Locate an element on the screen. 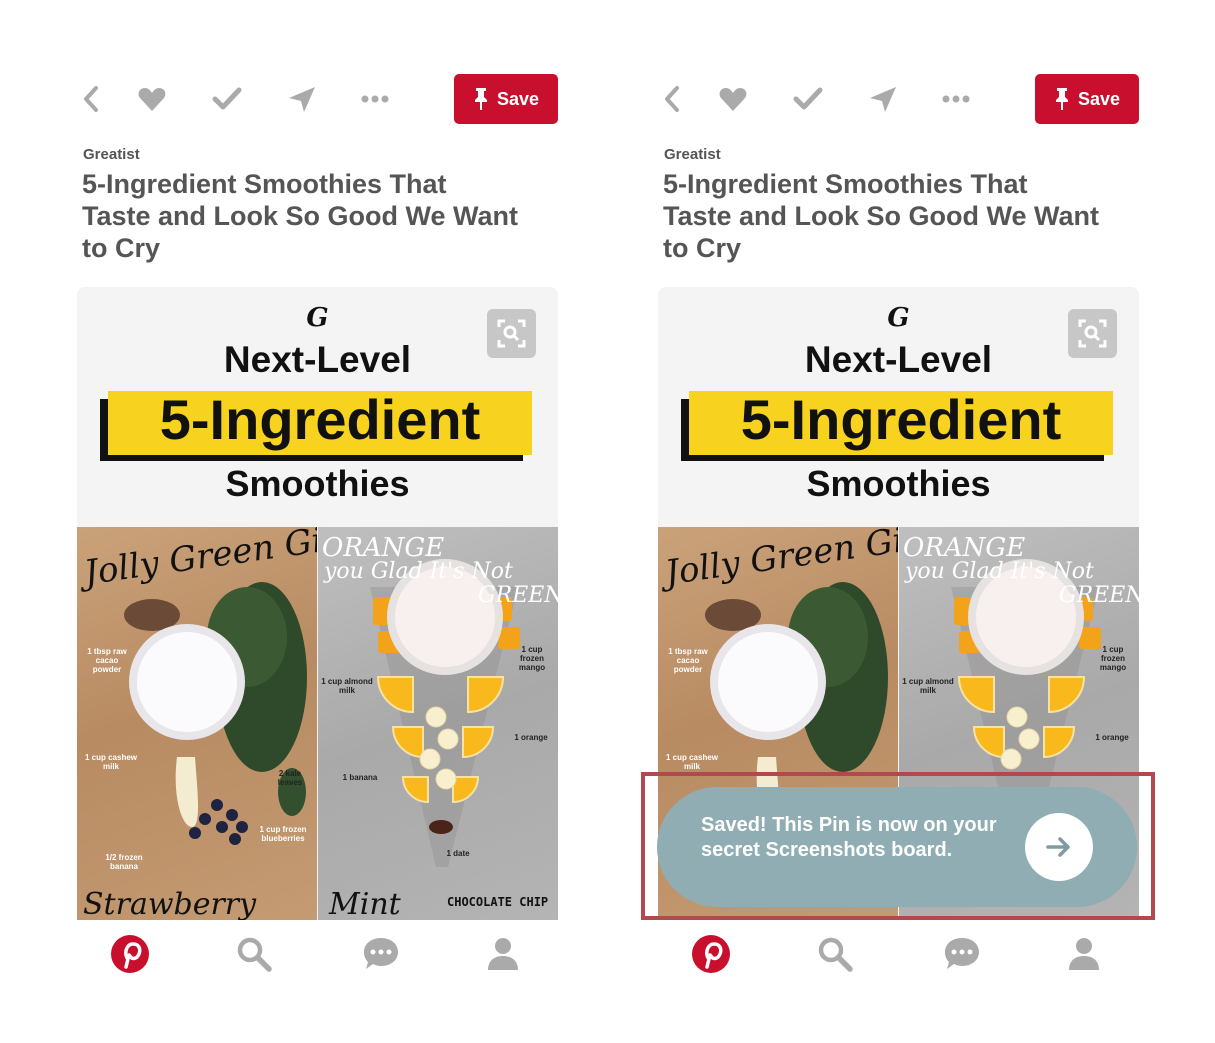 The height and width of the screenshot is (1043, 1215). label-banana-orange: 1 banana is located at coordinates (360, 777).